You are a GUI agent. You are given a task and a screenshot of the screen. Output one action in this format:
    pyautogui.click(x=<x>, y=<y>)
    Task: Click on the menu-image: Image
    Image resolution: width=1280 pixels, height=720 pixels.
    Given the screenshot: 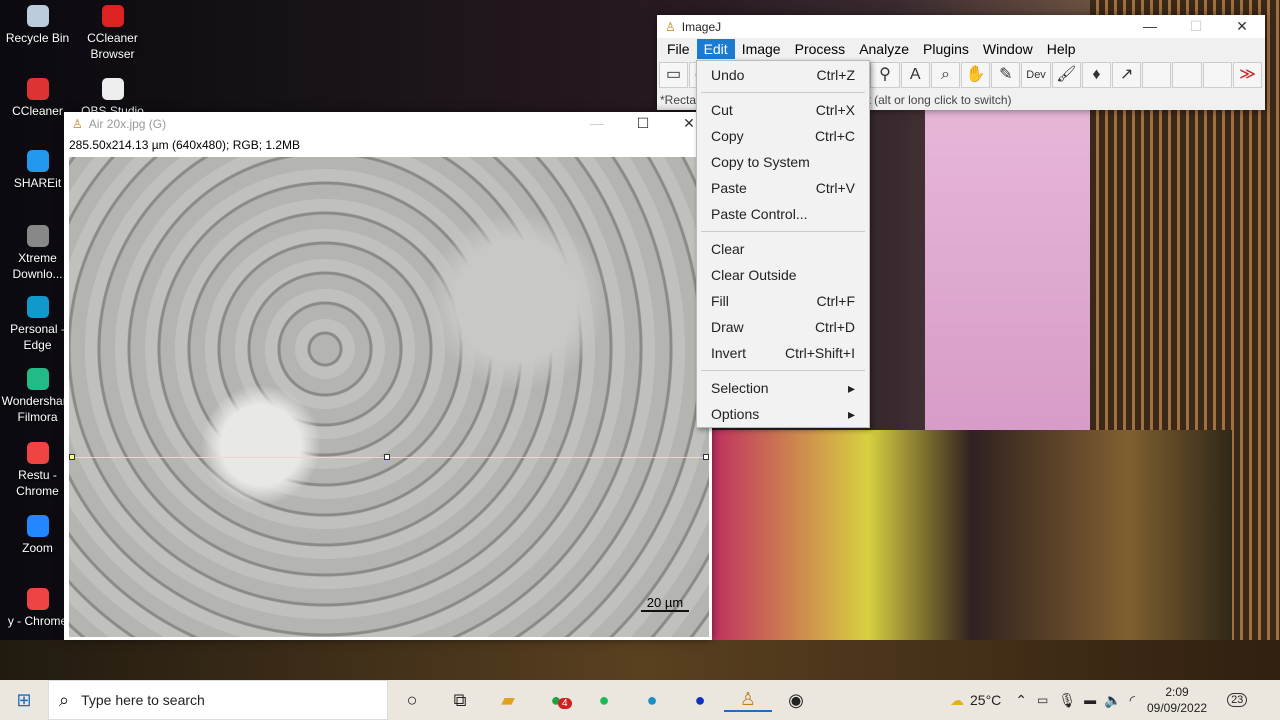 What is the action you would take?
    pyautogui.click(x=761, y=49)
    